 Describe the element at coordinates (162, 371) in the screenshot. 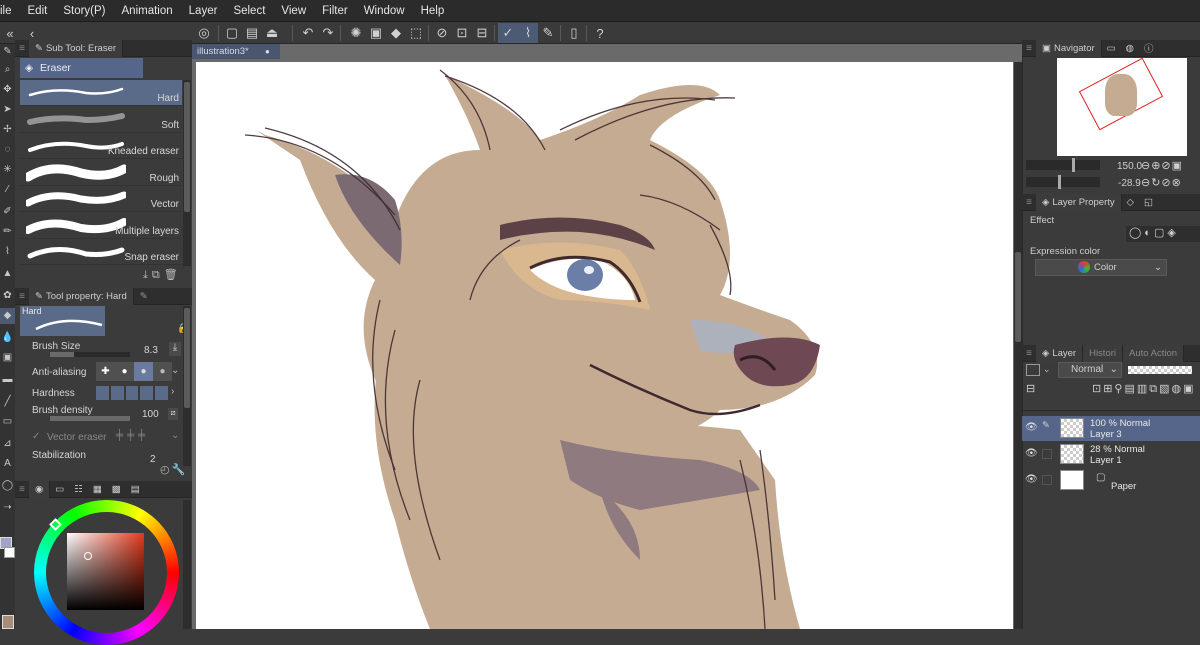

I see `antialias-strong-icon: ●` at that location.